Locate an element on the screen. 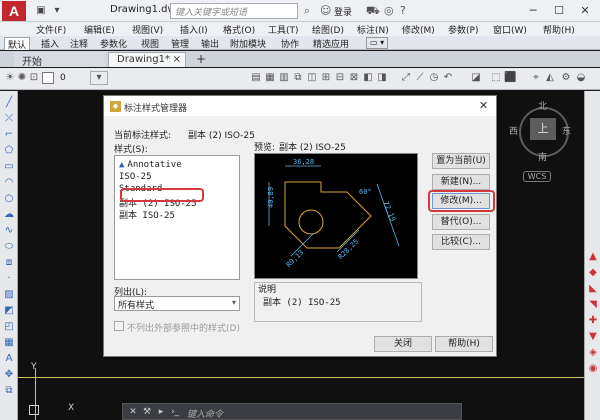  tab-drawing1: Drawing1* × is located at coordinates (147, 59).